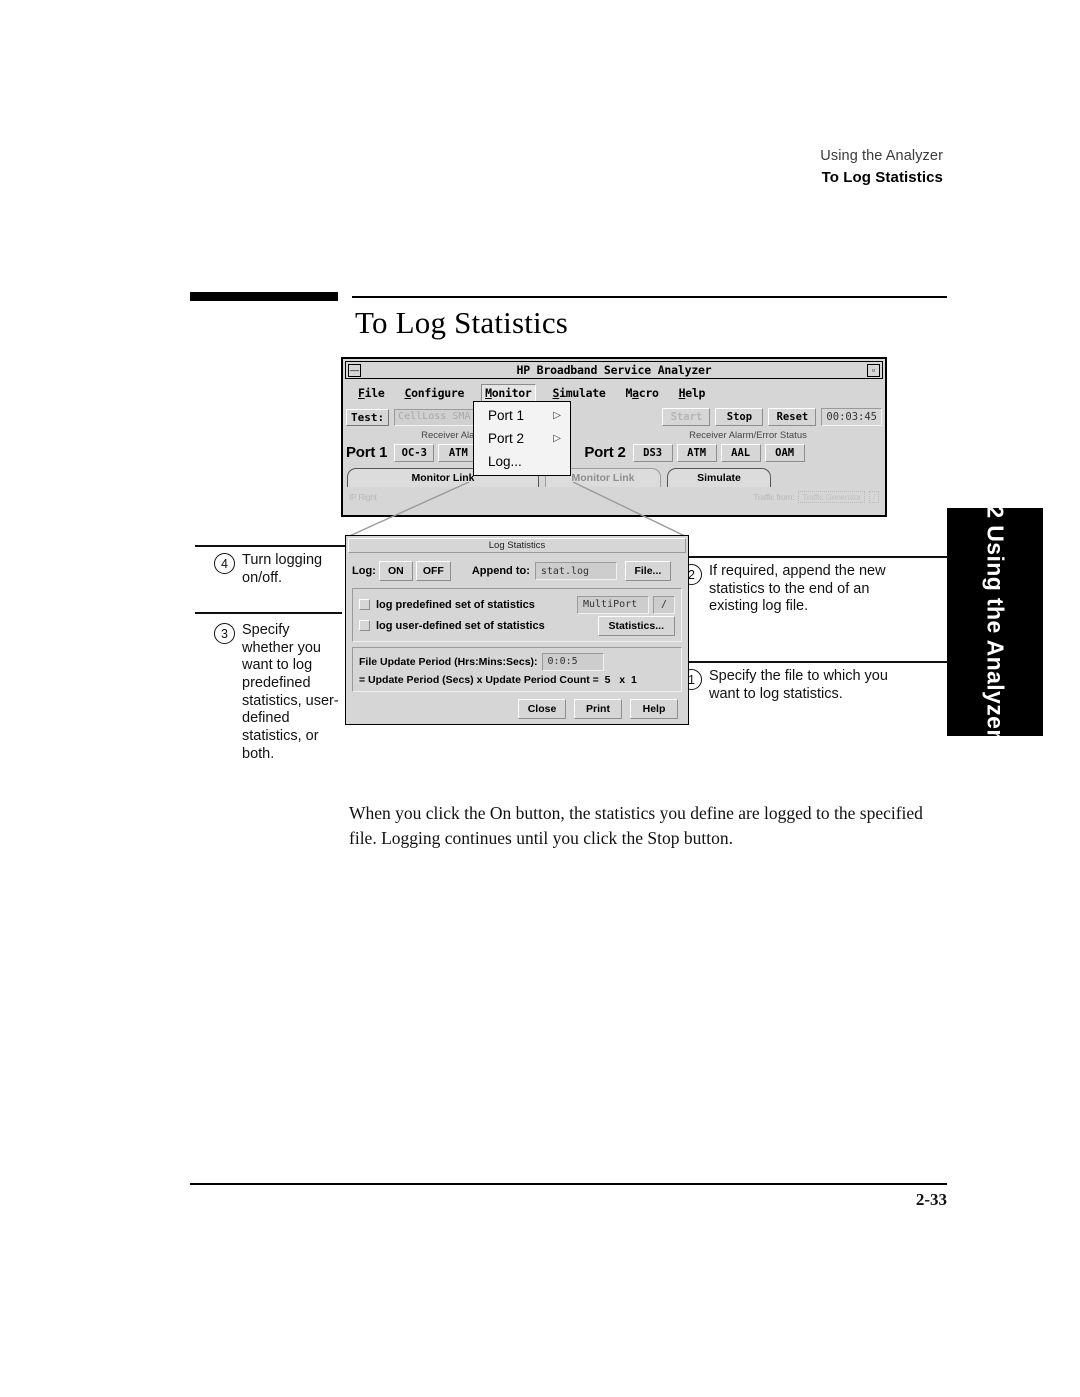  Describe the element at coordinates (367, 452) in the screenshot. I see `port1-label: Port 1` at that location.